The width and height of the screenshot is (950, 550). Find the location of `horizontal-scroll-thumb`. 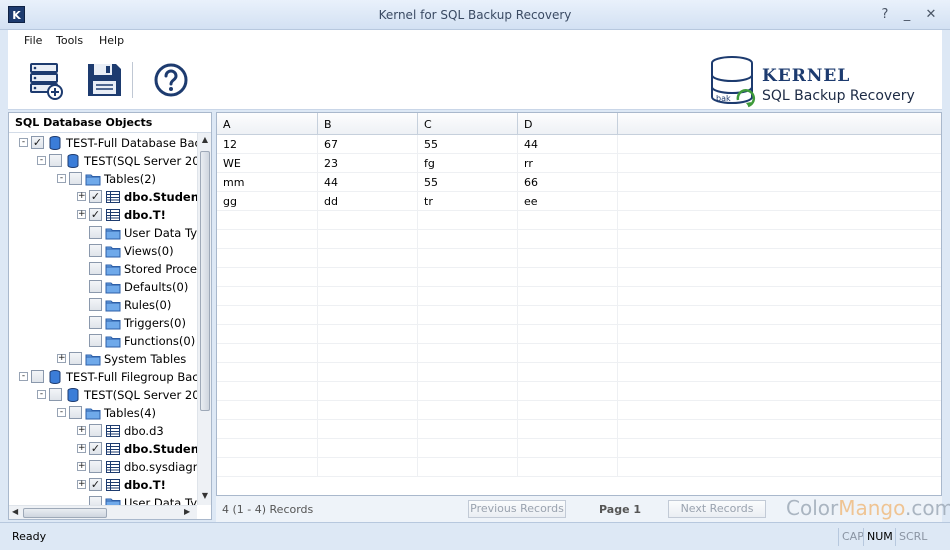

horizontal-scroll-thumb is located at coordinates (65, 513).